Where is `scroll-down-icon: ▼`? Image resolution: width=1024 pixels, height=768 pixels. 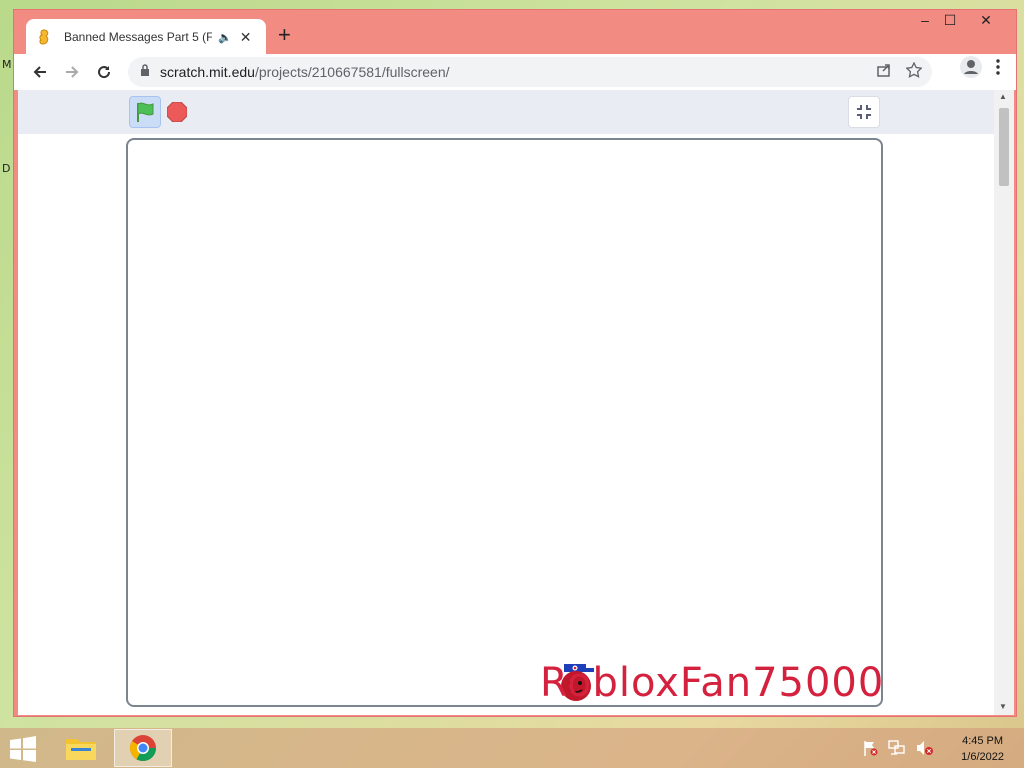 scroll-down-icon: ▼ is located at coordinates (1003, 706).